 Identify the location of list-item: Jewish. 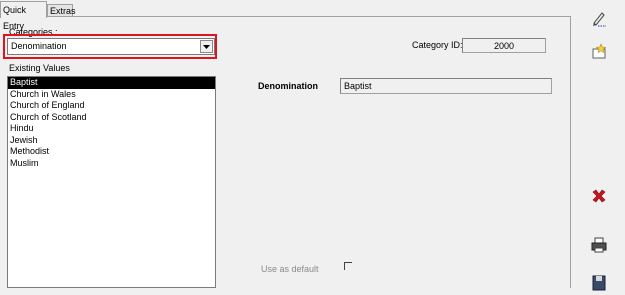
(111, 141).